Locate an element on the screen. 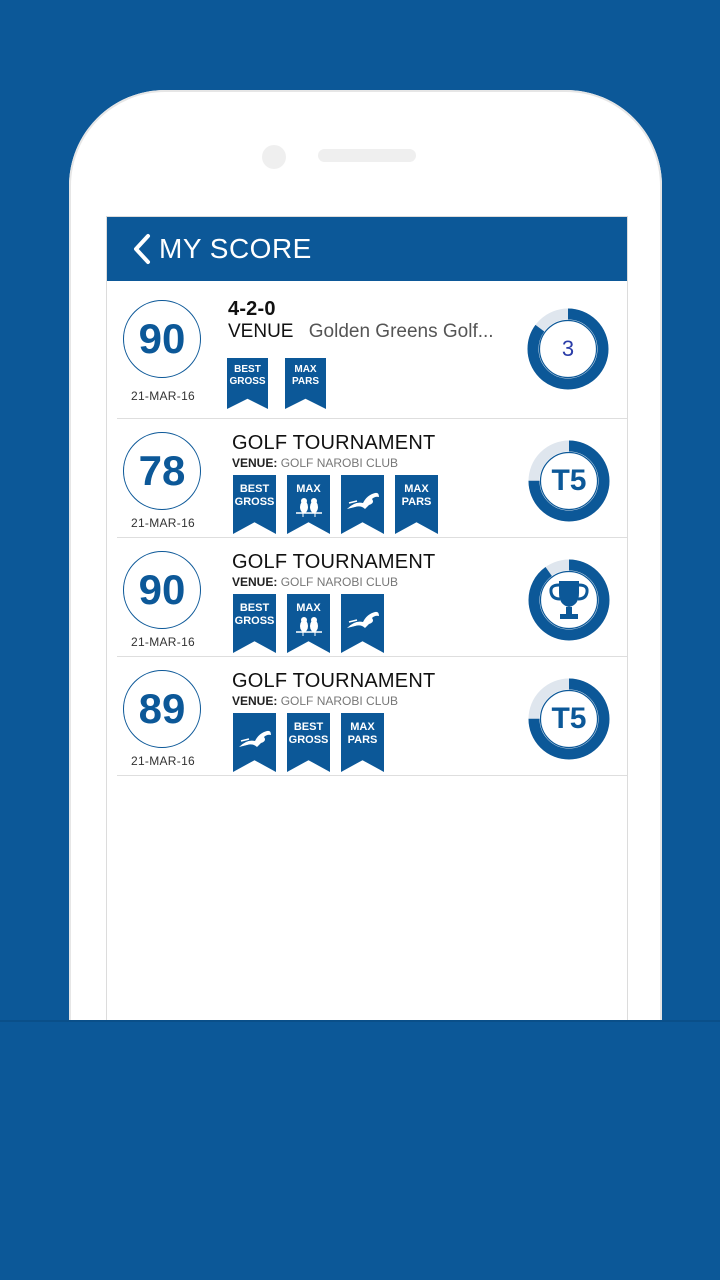 The image size is (720, 1280). rank-ring is located at coordinates (569, 600).